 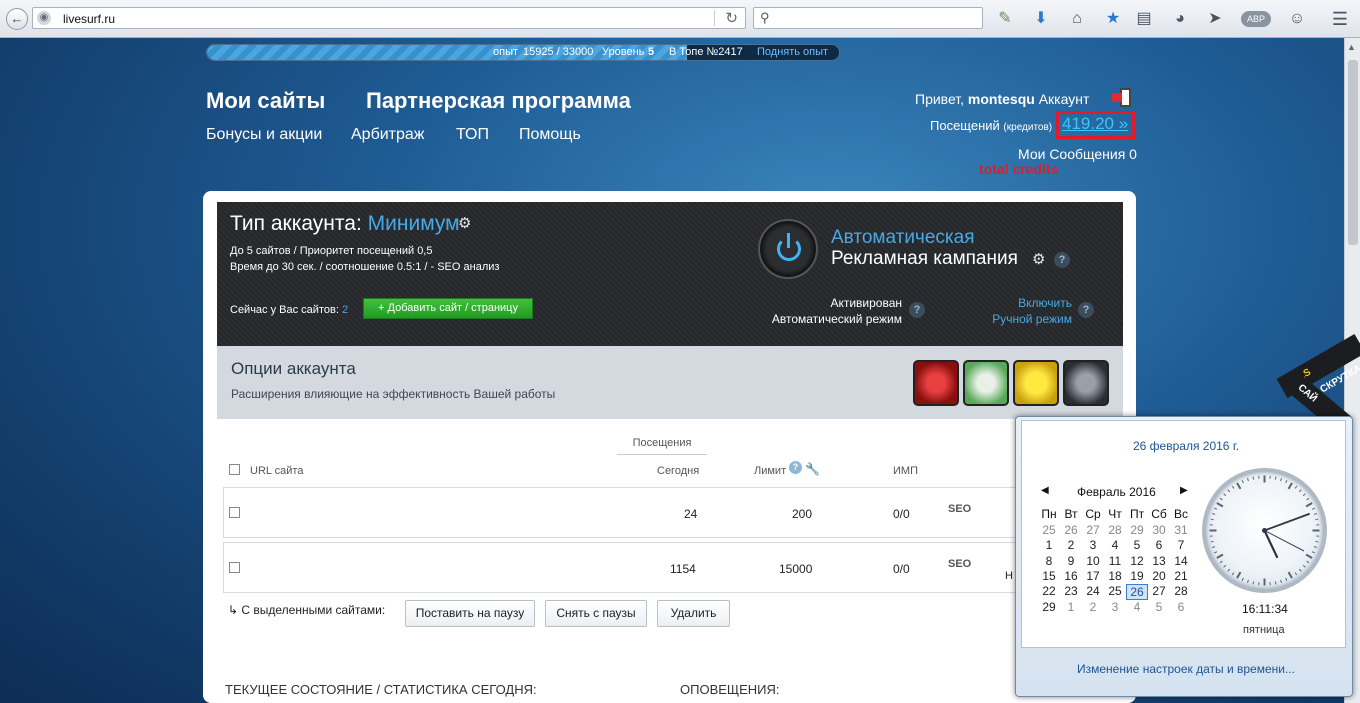 I want to click on rocket-icon, so click(x=936, y=383).